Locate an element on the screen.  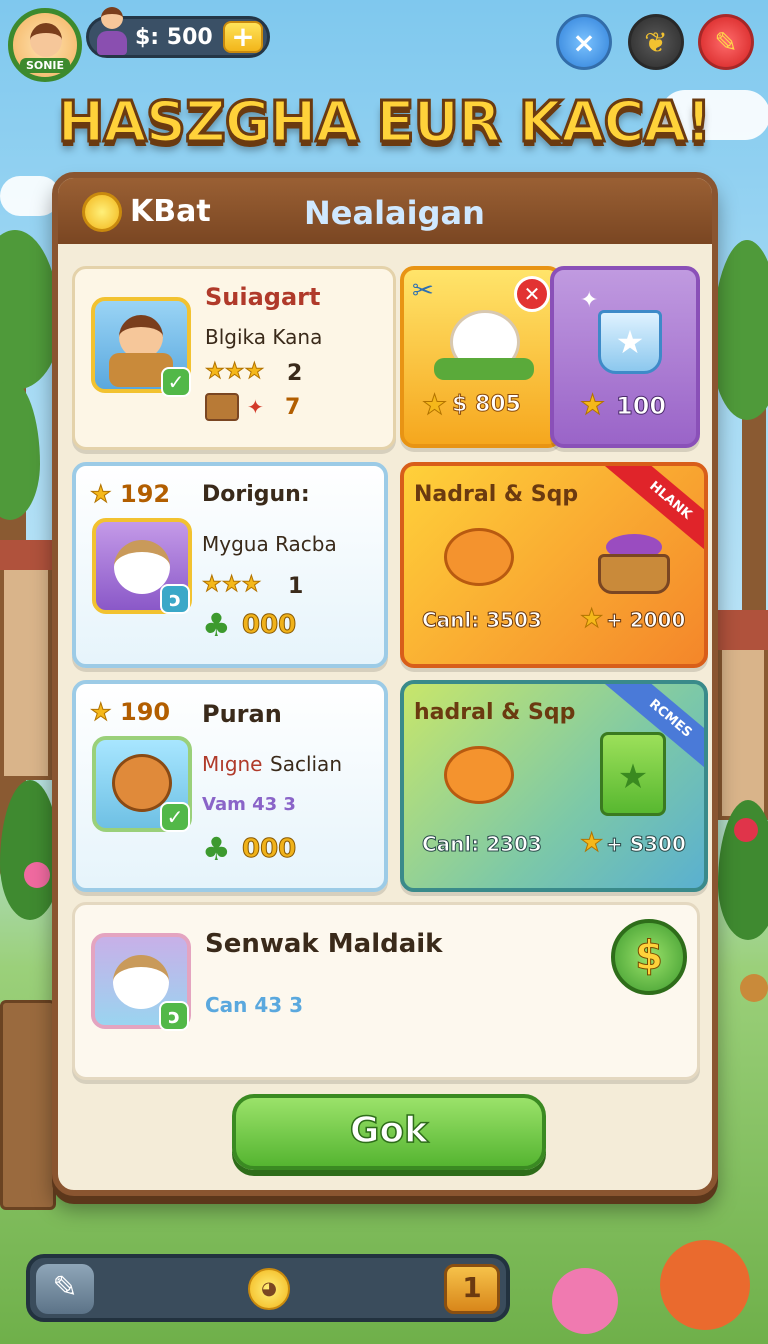
offer-cost: Canl: 2303 is located at coordinates (482, 844).